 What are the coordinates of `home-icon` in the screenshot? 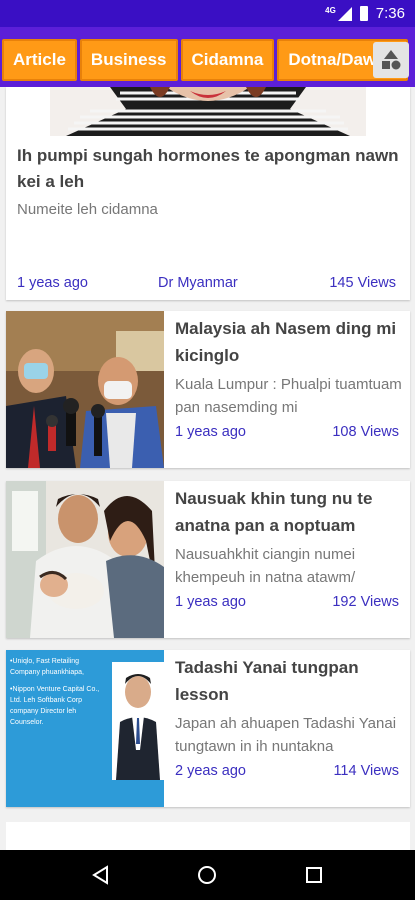 It's located at (207, 875).